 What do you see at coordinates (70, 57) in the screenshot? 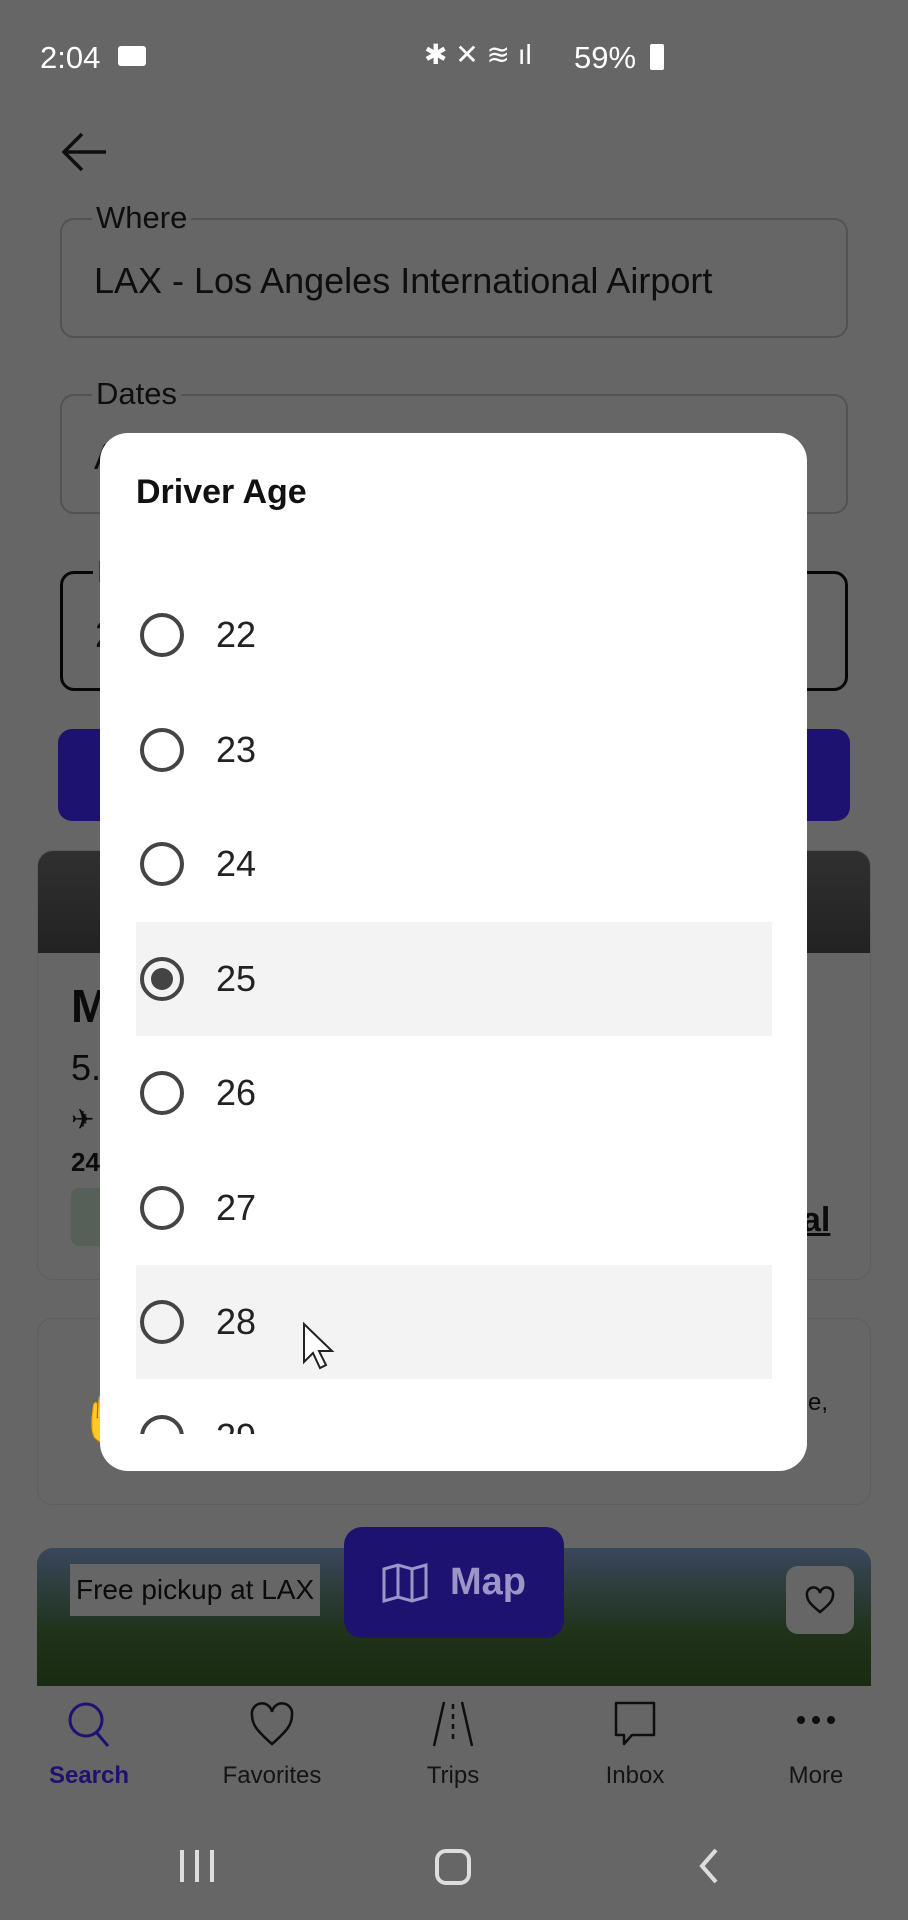
I see `status-time: 2:04` at bounding box center [70, 57].